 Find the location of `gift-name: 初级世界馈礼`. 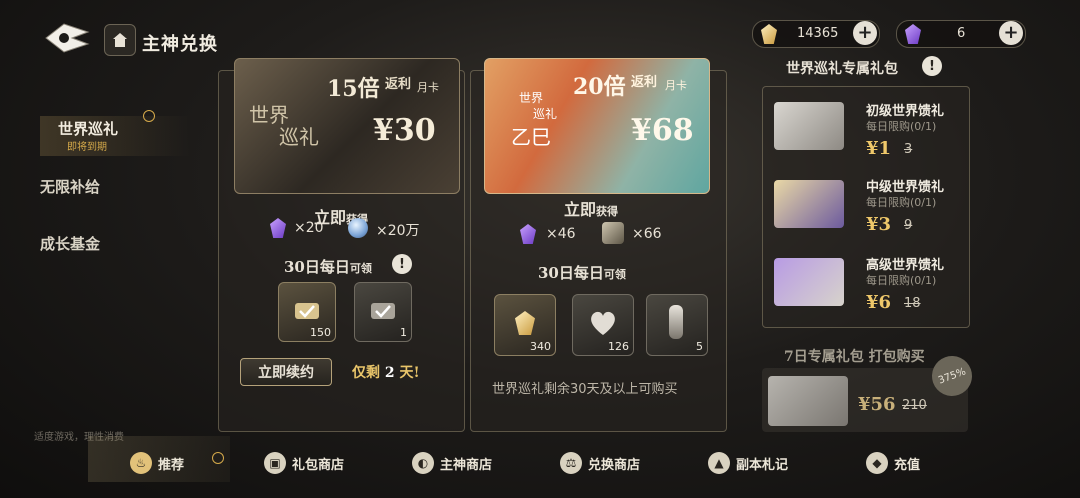

gift-name: 初级世界馈礼 is located at coordinates (905, 111).